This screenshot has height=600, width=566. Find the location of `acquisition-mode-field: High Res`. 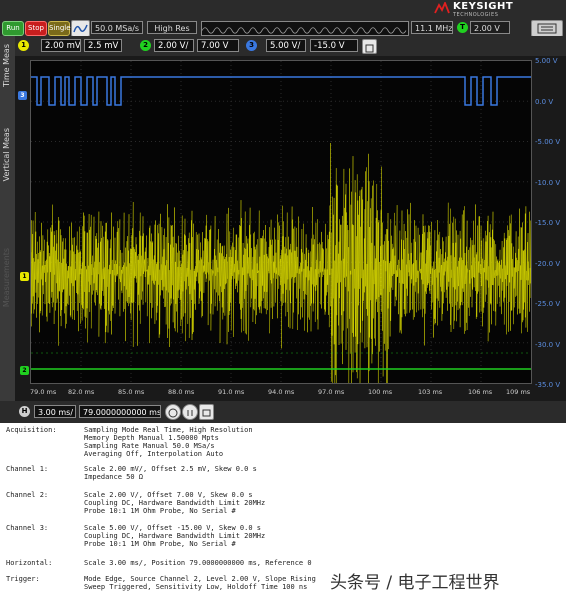

acquisition-mode-field: High Res is located at coordinates (172, 27).